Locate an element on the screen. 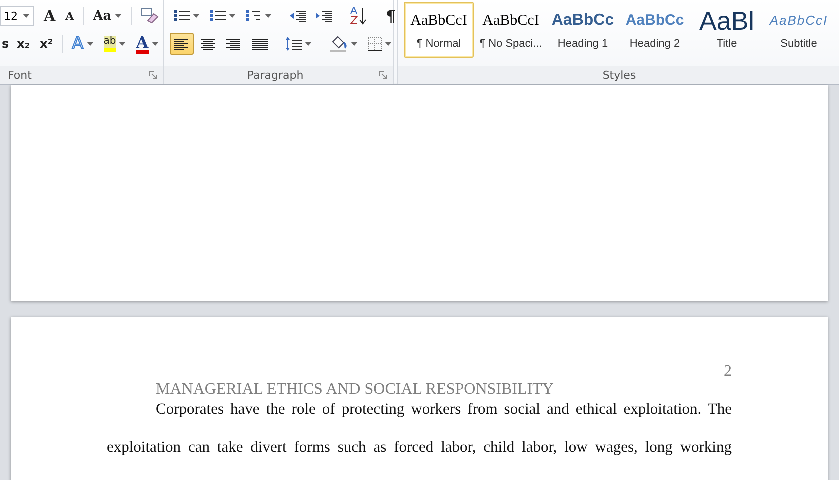 The width and height of the screenshot is (839, 480). highlight-button: ab is located at coordinates (115, 44).